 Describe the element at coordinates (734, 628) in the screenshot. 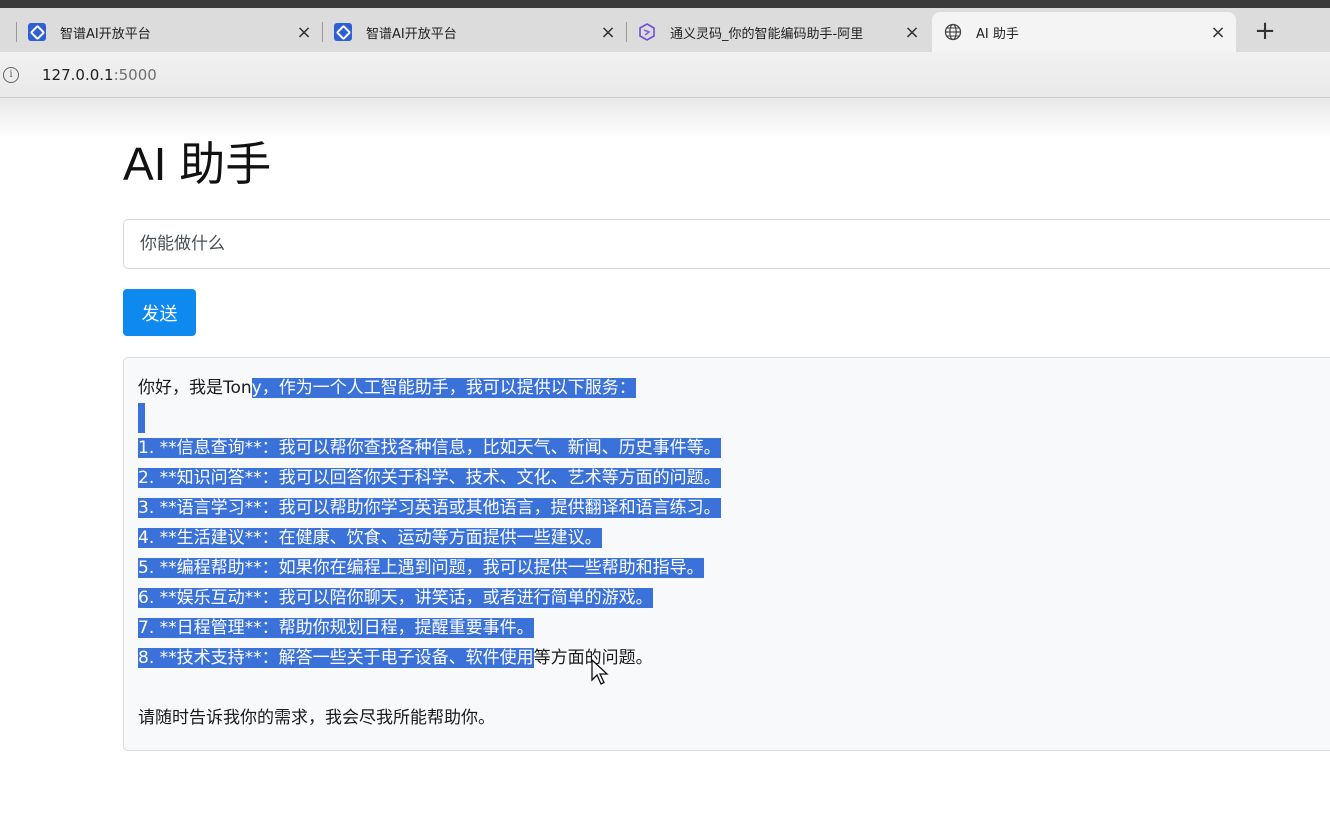

I see `list-item: 7. **日程管理**：帮助你规划日程，提醒重要事件。` at that location.